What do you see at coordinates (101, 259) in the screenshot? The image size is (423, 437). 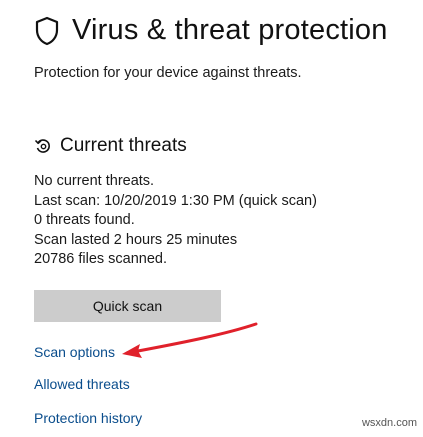 I see `files-scanned-text: 20786 files scanned.` at bounding box center [101, 259].